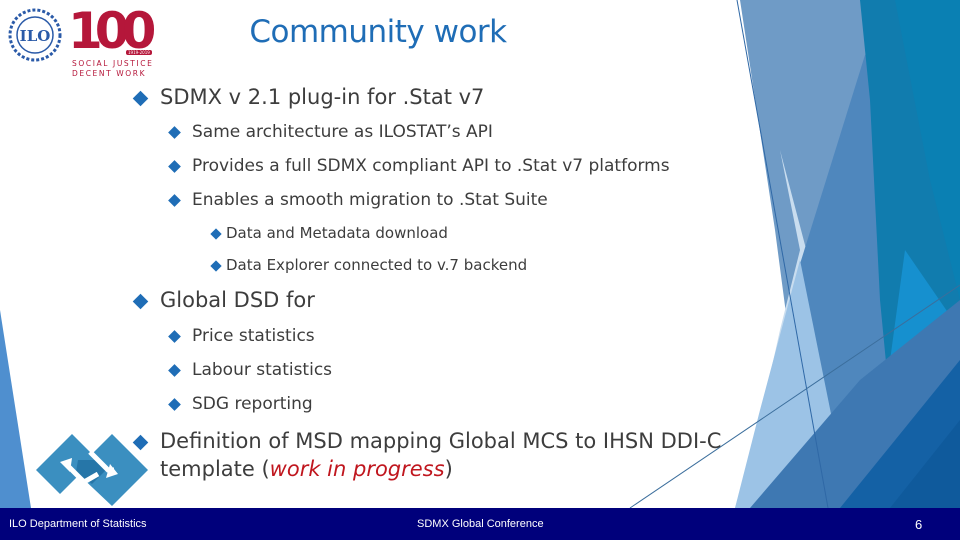 The height and width of the screenshot is (540, 960). Describe the element at coordinates (109, 73) in the screenshot. I see `centenary-tagline-2: DECENT WORK` at that location.